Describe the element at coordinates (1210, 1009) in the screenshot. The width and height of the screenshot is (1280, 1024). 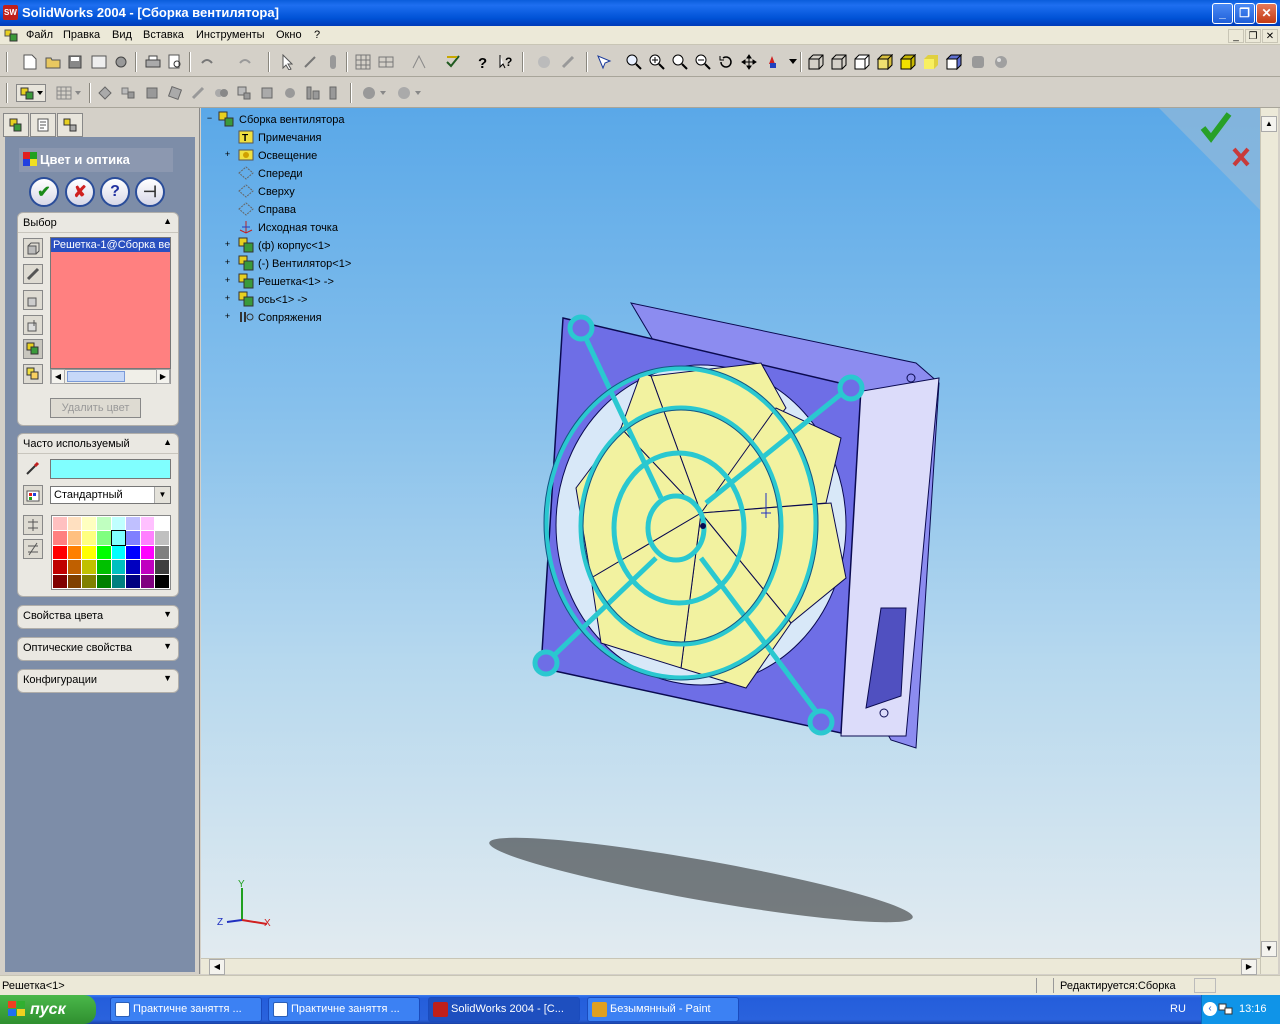
I see `tray-expand-icon: ‹` at that location.